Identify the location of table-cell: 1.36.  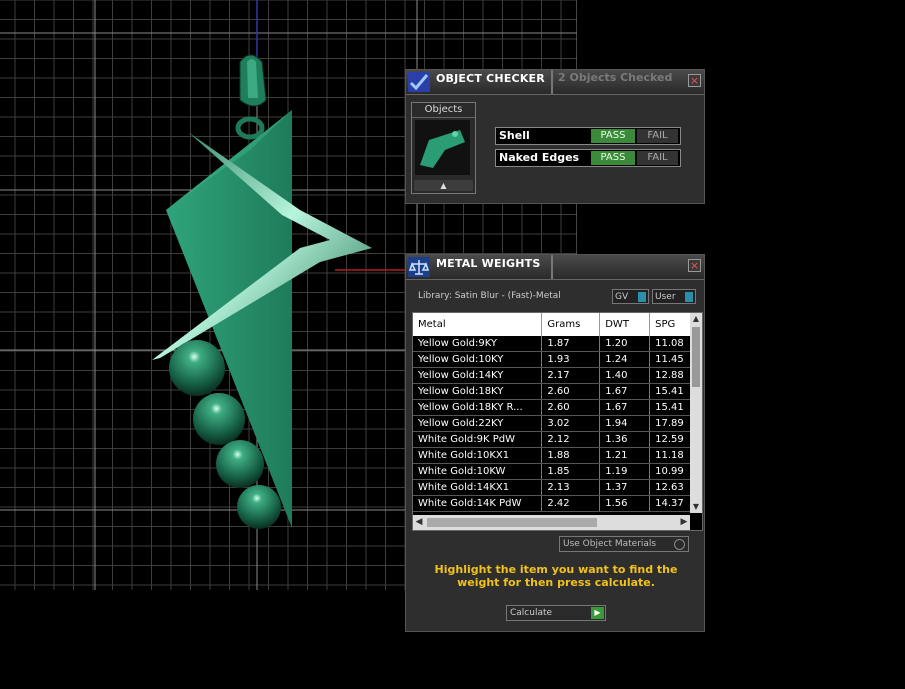
(625, 439).